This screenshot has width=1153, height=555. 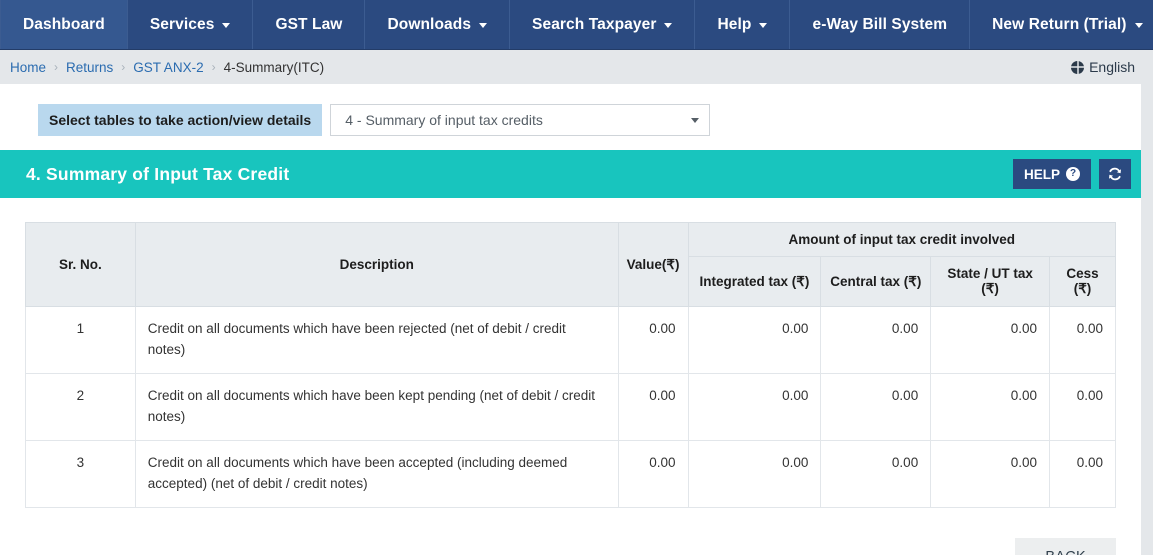 I want to click on cell-srno: 3, so click(x=80, y=473).